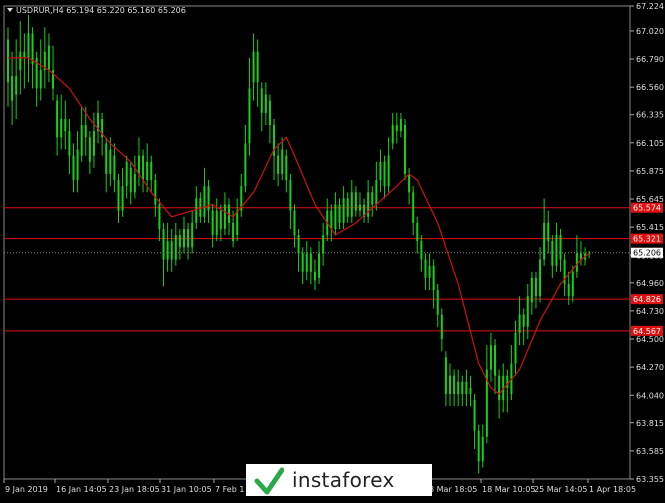 This screenshot has width=665, height=503. Describe the element at coordinates (101, 10) in the screenshot. I see `symbol-header-text: USDRUR,H4 65.194 65.220 65.160 65.206` at that location.